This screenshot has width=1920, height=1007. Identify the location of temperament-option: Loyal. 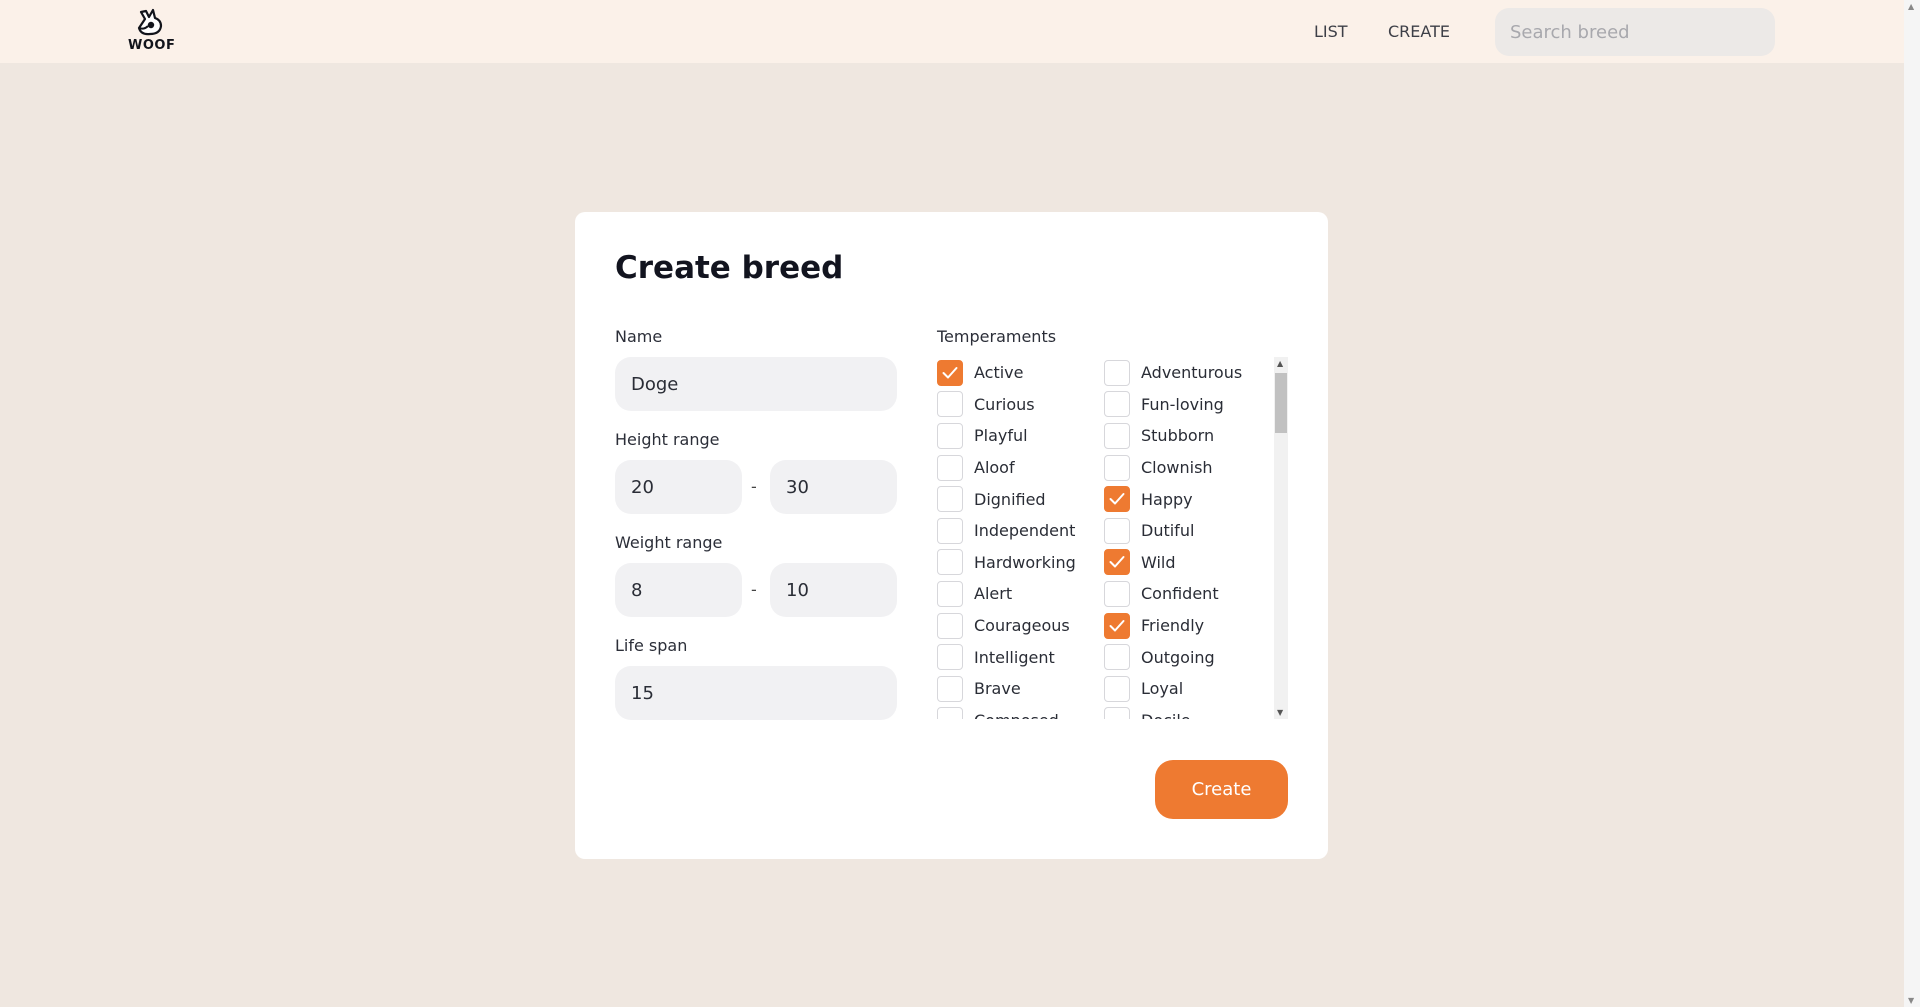
(1173, 689).